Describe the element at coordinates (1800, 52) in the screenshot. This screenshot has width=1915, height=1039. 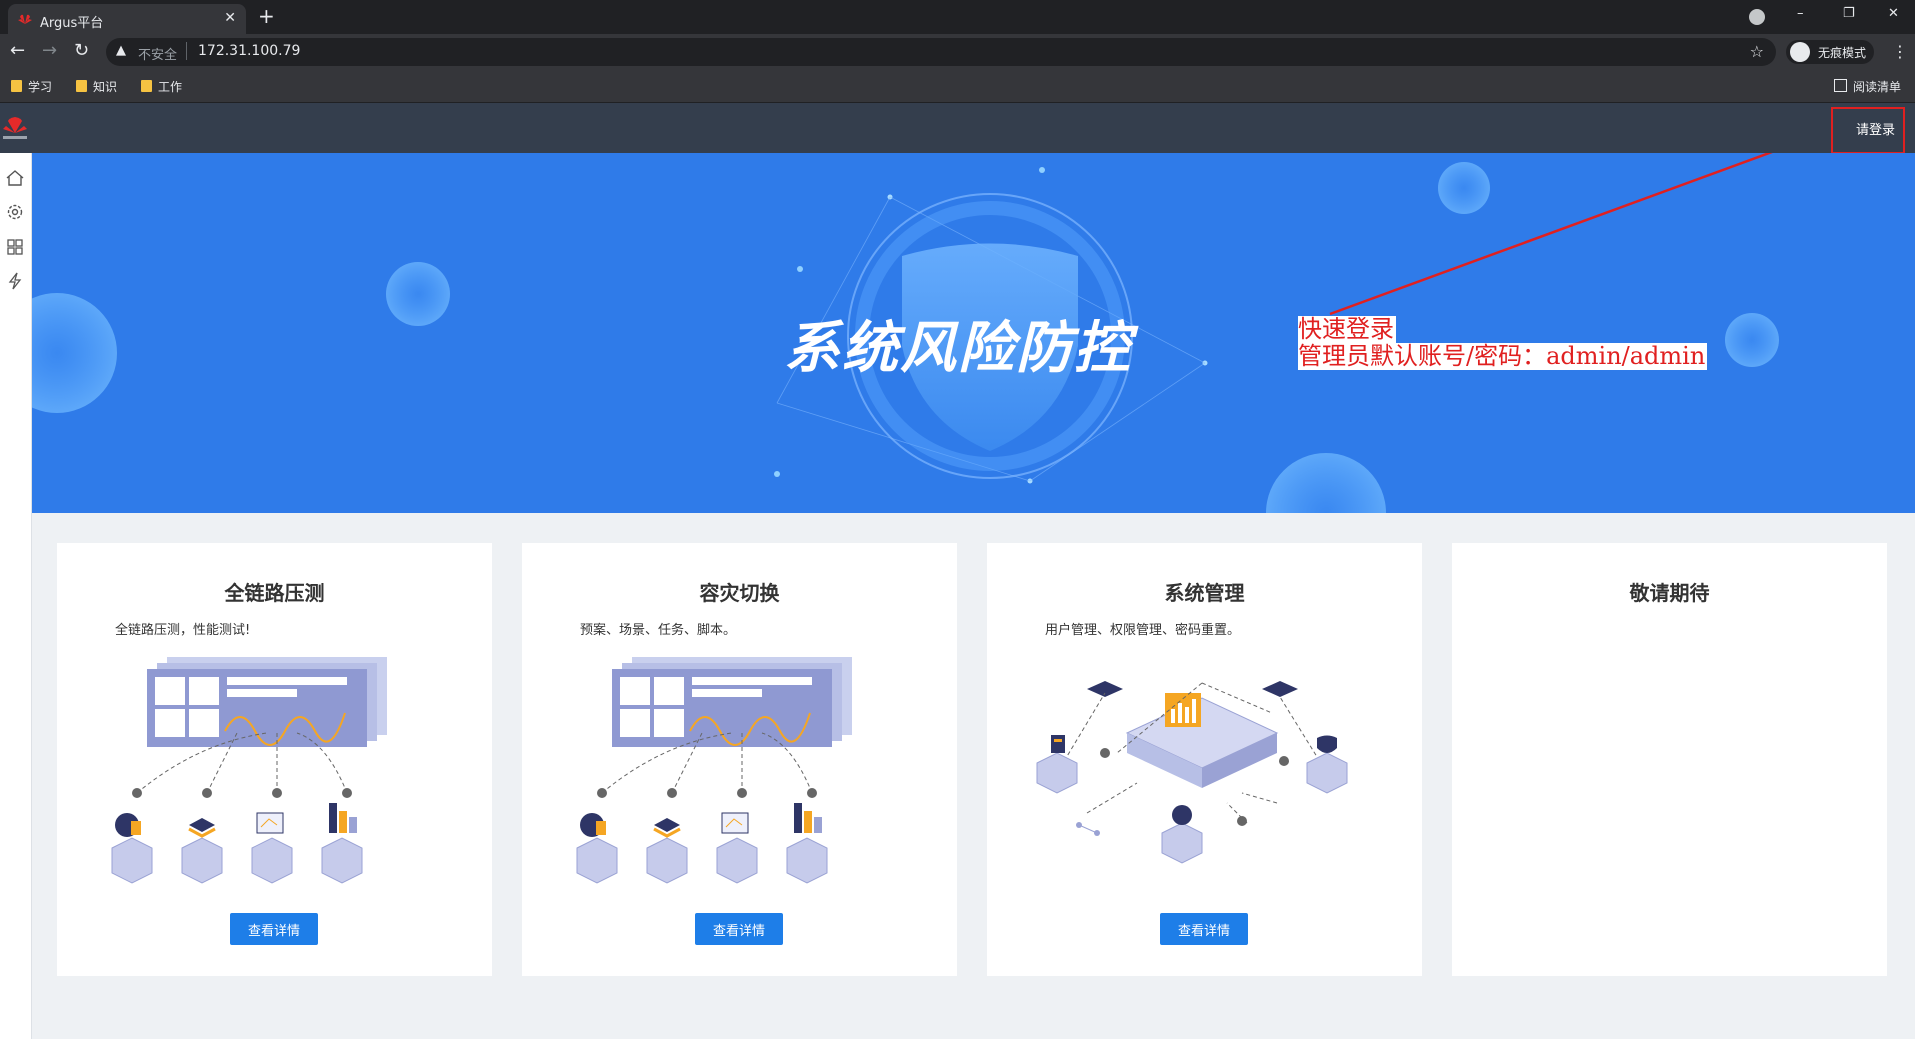
I see `incognito-icon` at that location.